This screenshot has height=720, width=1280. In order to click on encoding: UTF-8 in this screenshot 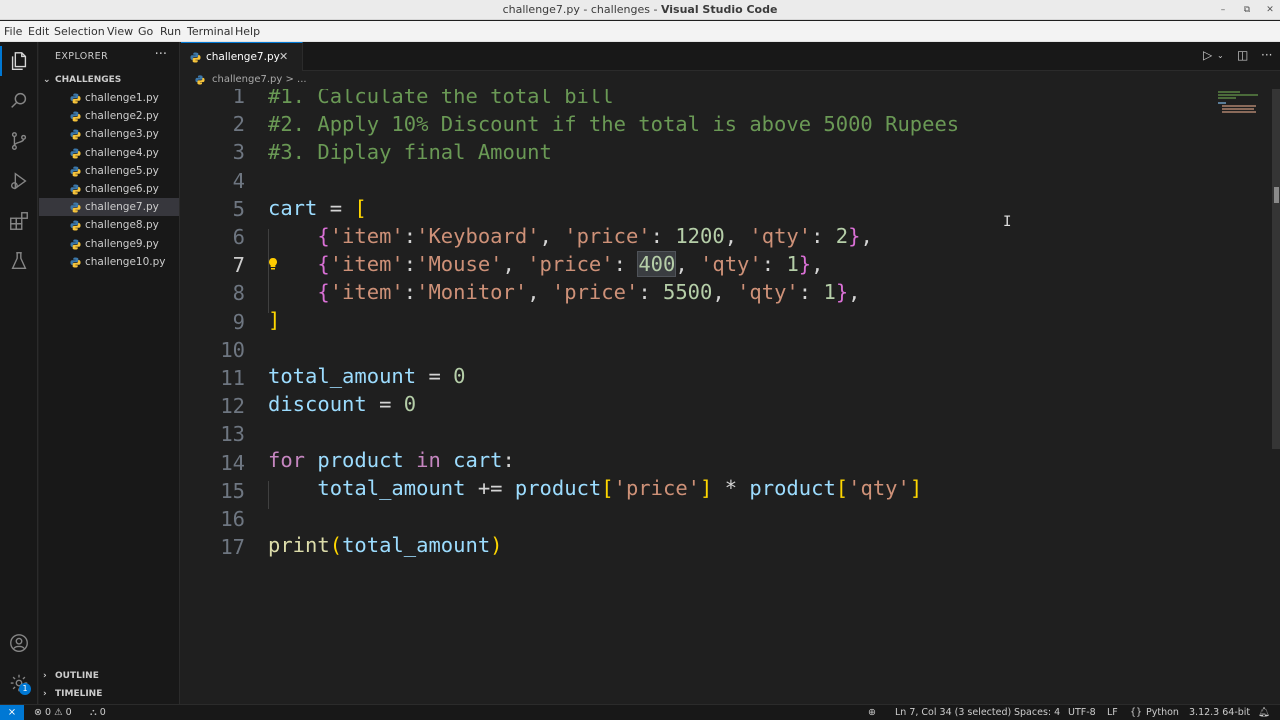, I will do `click(1082, 712)`.